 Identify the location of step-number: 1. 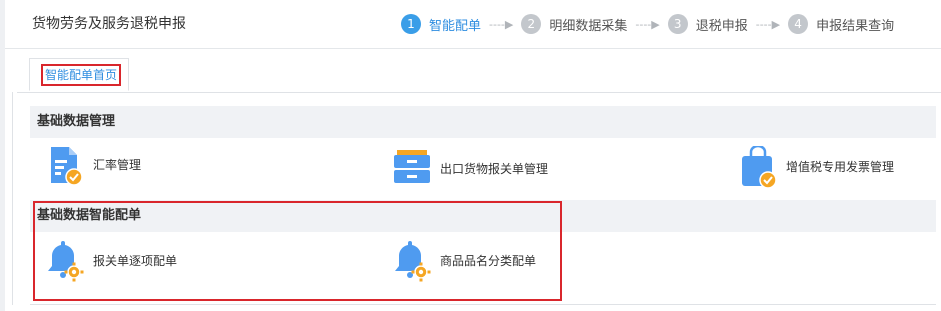
(411, 24).